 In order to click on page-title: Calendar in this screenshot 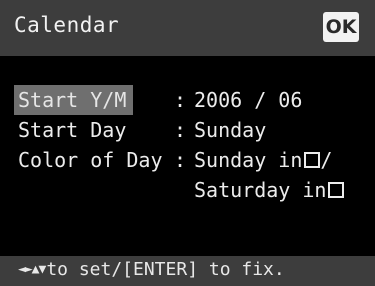, I will do `click(67, 25)`.